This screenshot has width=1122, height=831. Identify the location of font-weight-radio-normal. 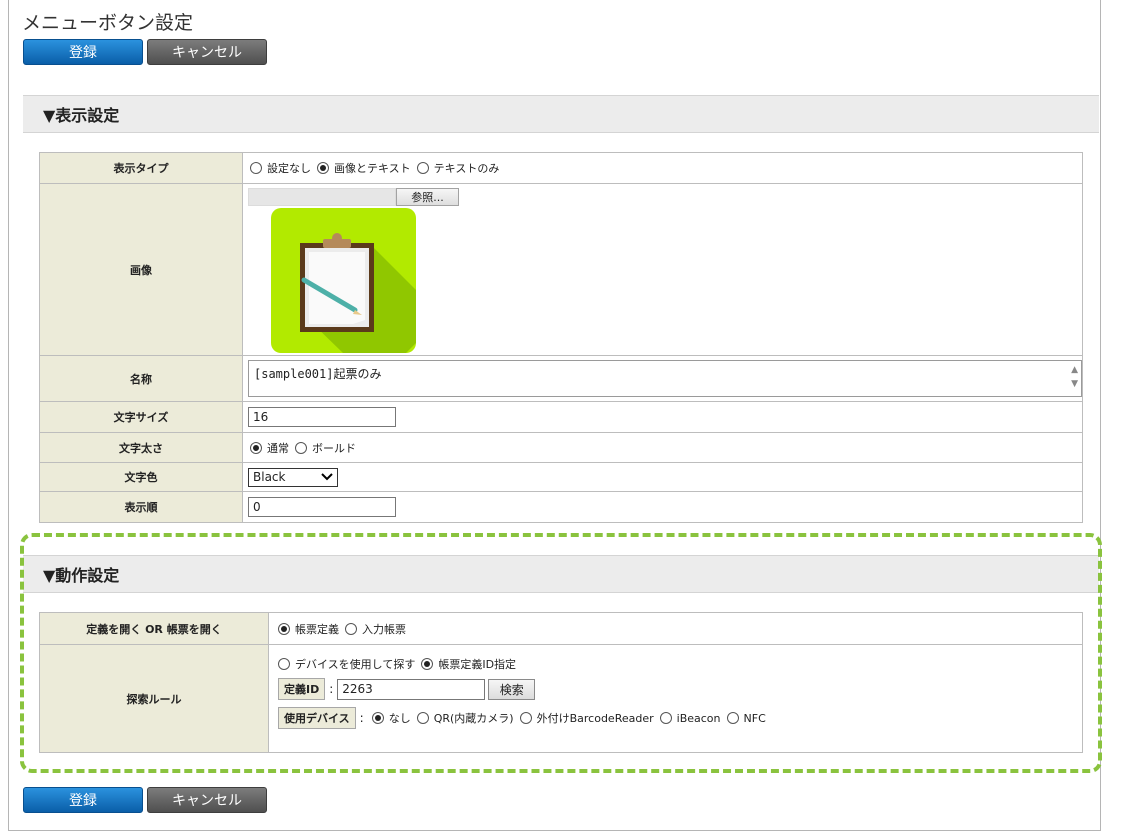
(256, 447).